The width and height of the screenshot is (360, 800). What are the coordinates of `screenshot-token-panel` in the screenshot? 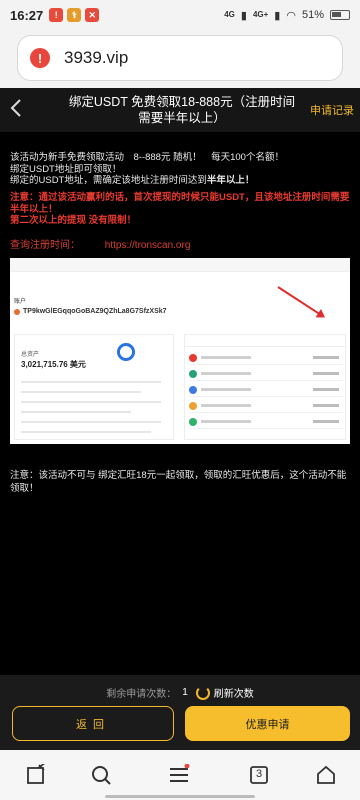 It's located at (265, 387).